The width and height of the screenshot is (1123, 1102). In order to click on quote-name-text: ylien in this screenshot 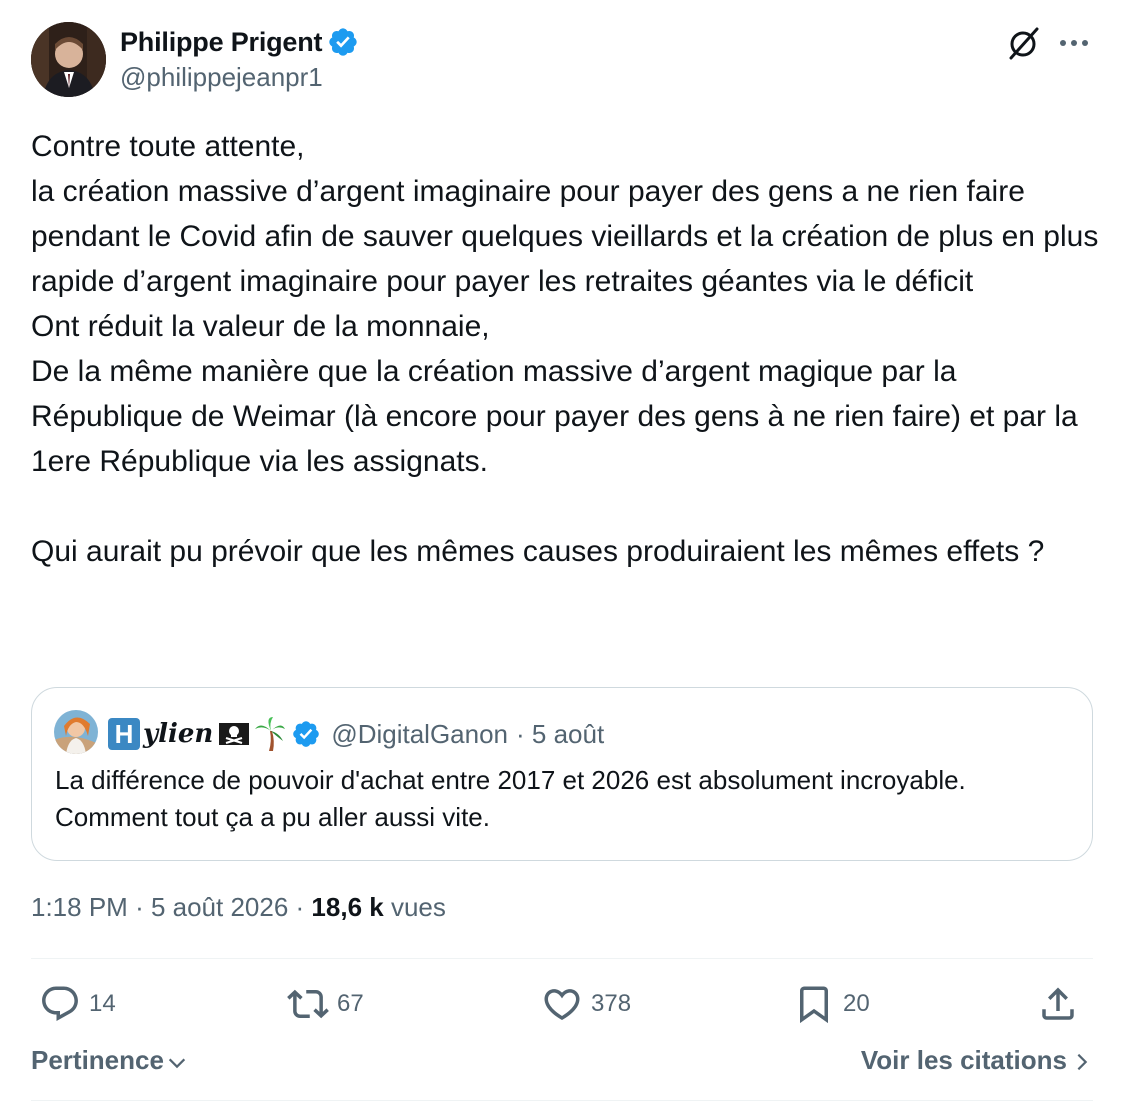, I will do `click(178, 734)`.